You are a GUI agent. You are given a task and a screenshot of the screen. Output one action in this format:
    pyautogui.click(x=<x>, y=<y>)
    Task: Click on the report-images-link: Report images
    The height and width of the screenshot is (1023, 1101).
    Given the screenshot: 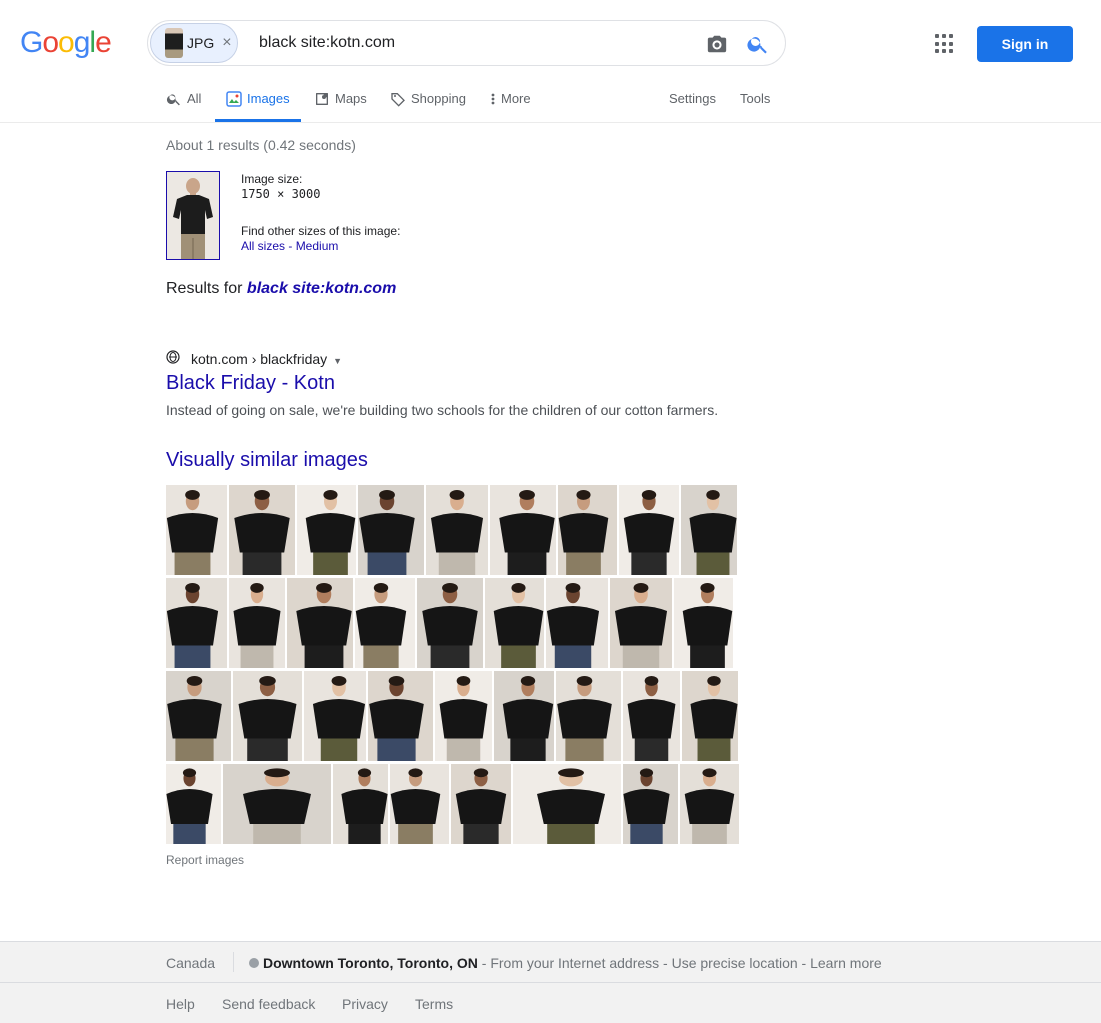 What is the action you would take?
    pyautogui.click(x=205, y=860)
    